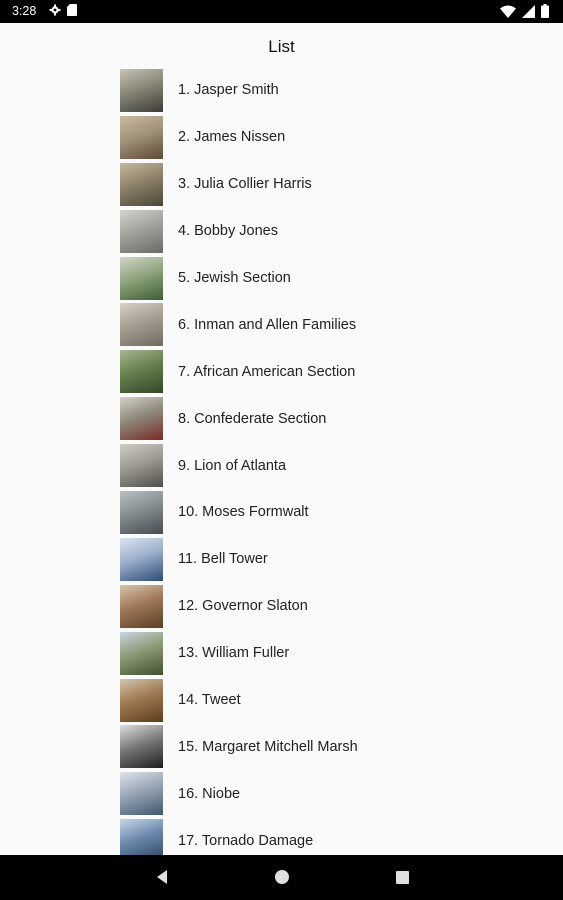 The height and width of the screenshot is (900, 563). What do you see at coordinates (162, 877) in the screenshot?
I see `back-icon` at bounding box center [162, 877].